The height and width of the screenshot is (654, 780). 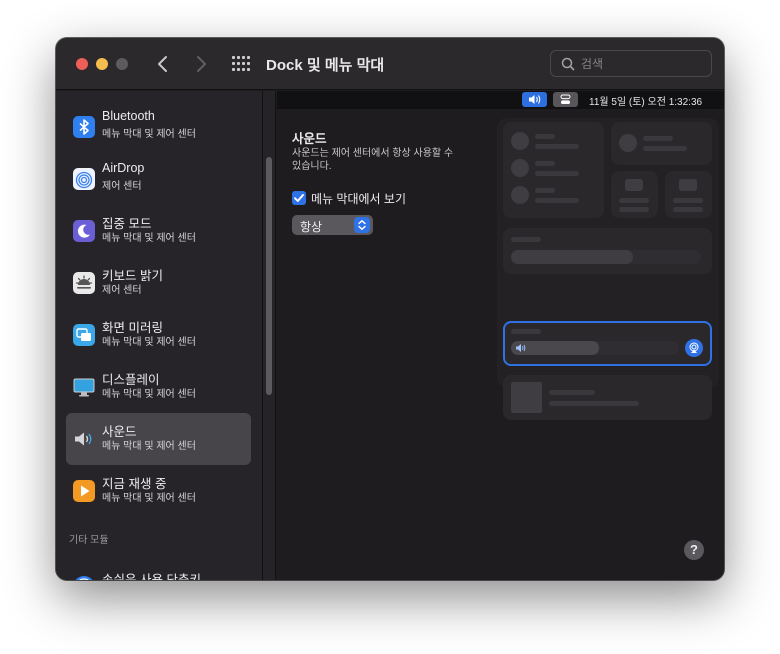 What do you see at coordinates (158, 231) in the screenshot?
I see `sidebar-item-focus: 집중 모드 메뉴 막대 및 제어 센터` at bounding box center [158, 231].